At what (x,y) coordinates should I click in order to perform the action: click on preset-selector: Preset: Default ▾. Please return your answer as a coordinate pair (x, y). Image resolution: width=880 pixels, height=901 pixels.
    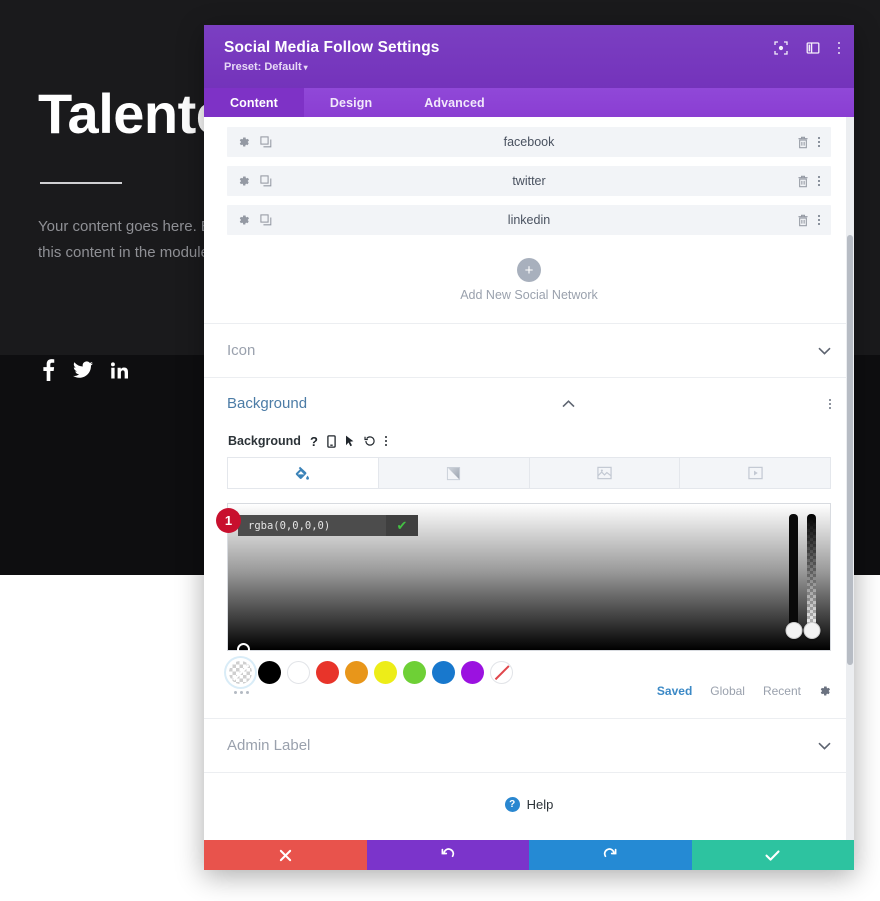
    Looking at the image, I should click on (530, 67).